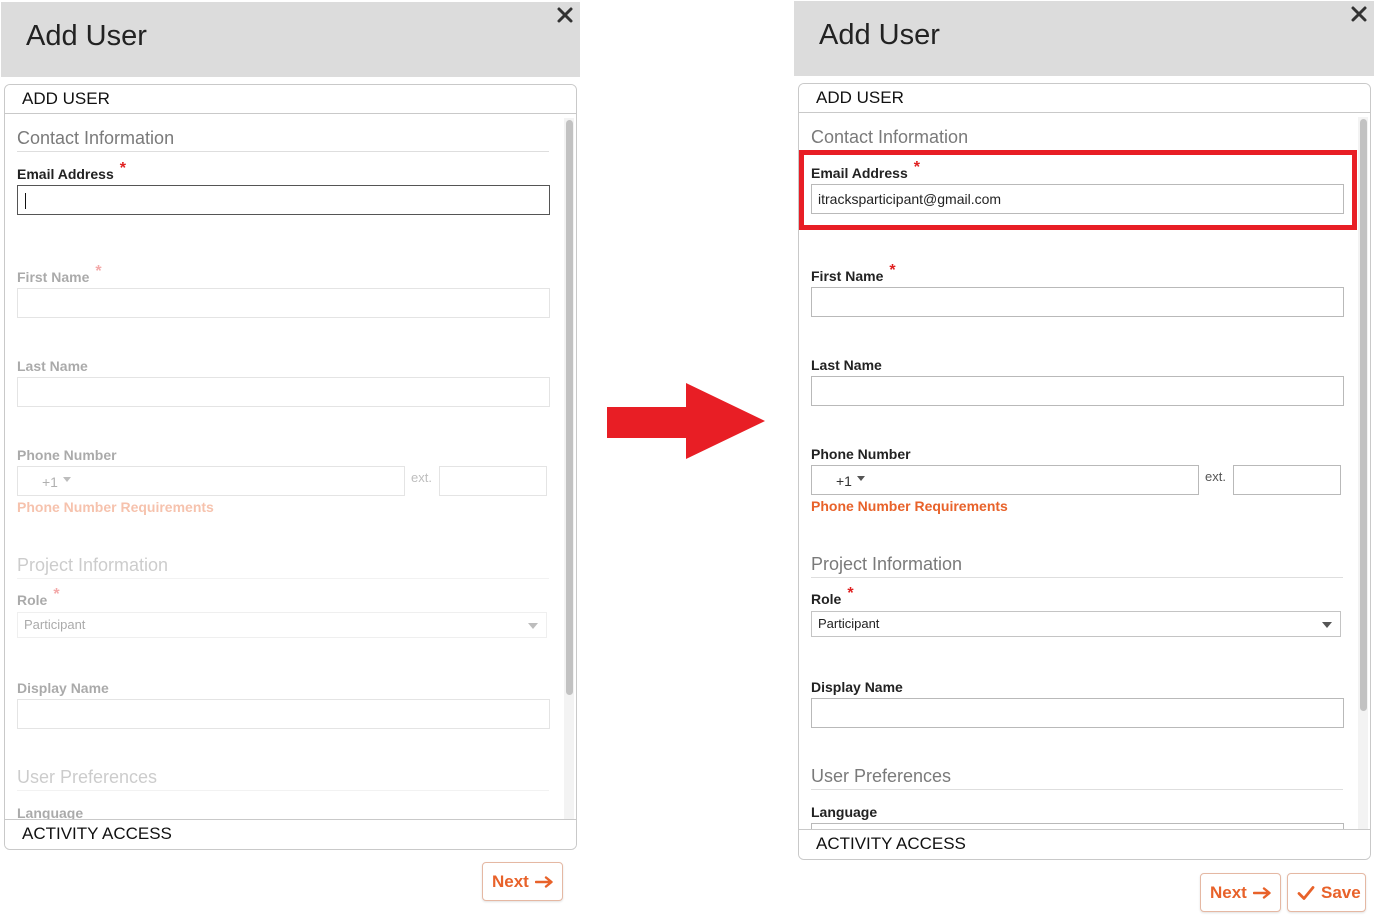  What do you see at coordinates (686, 421) in the screenshot?
I see `transition-arrow-icon` at bounding box center [686, 421].